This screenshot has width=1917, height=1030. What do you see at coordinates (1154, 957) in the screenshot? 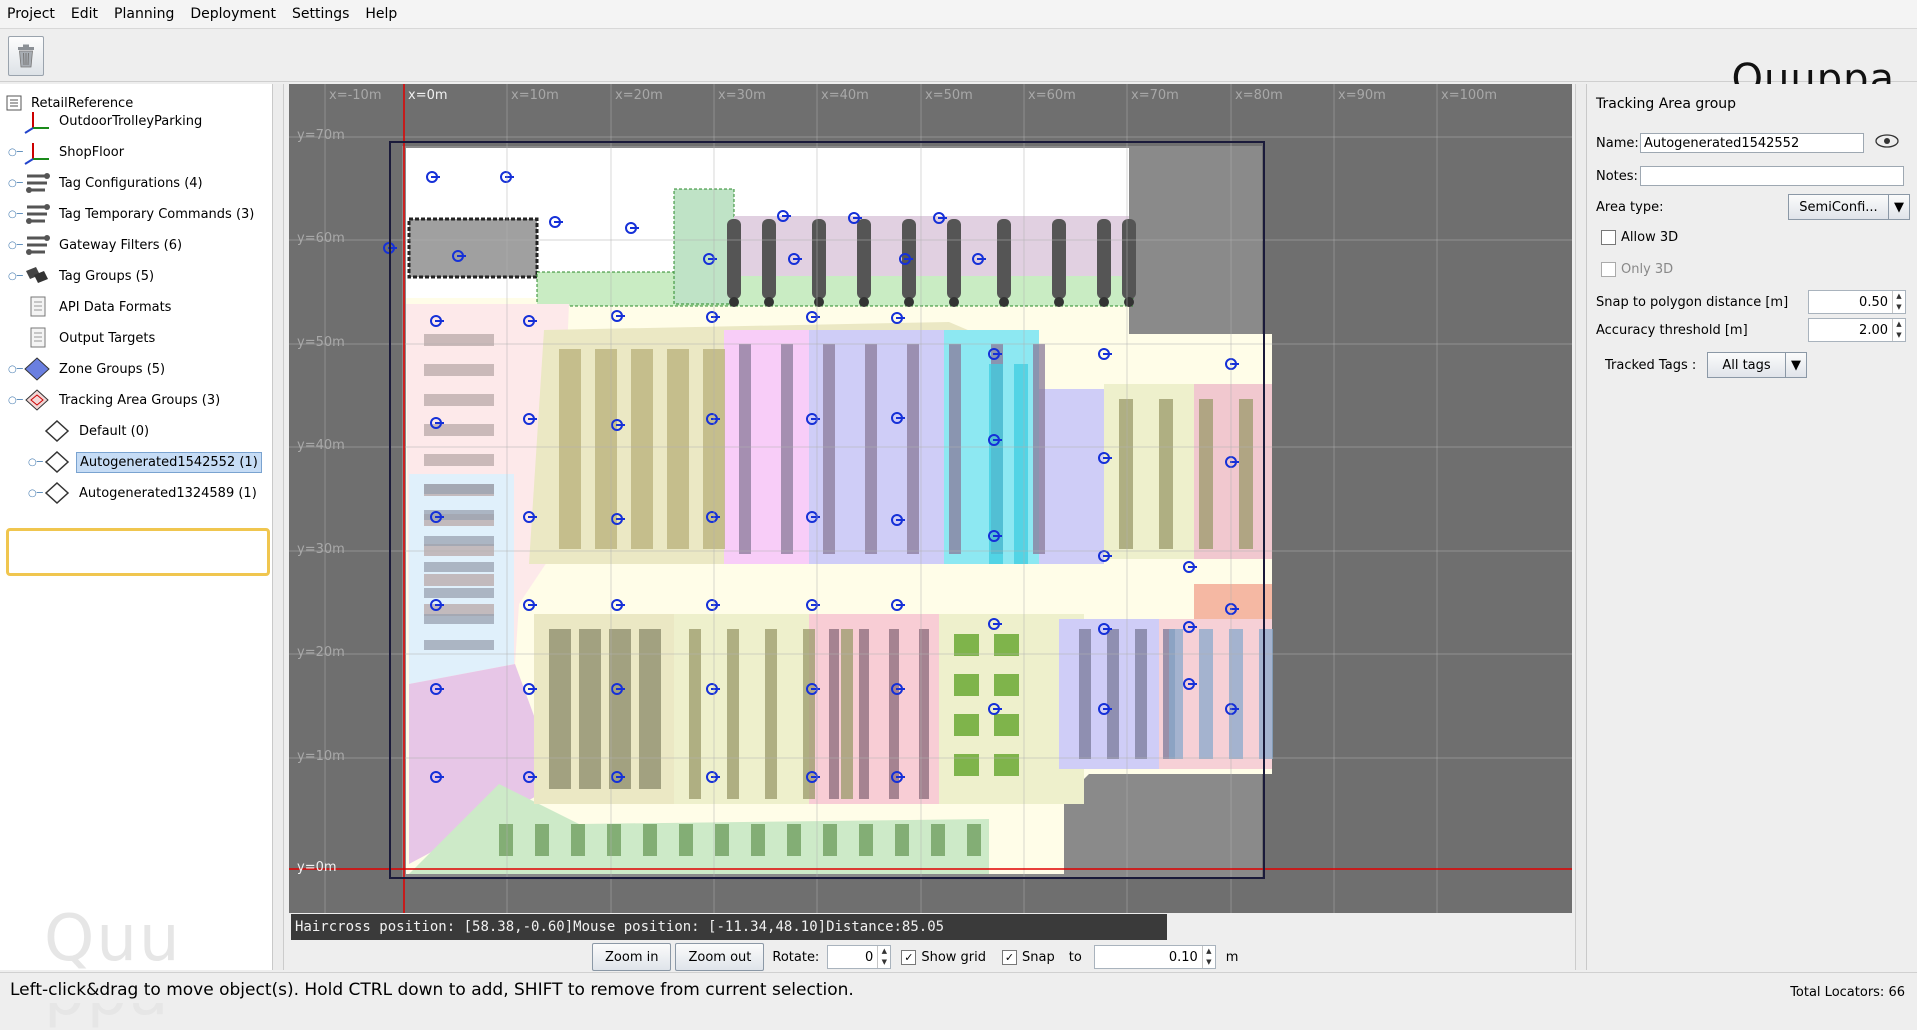
I see `snap-spinner: 0.10 ▲ ▼` at bounding box center [1154, 957].